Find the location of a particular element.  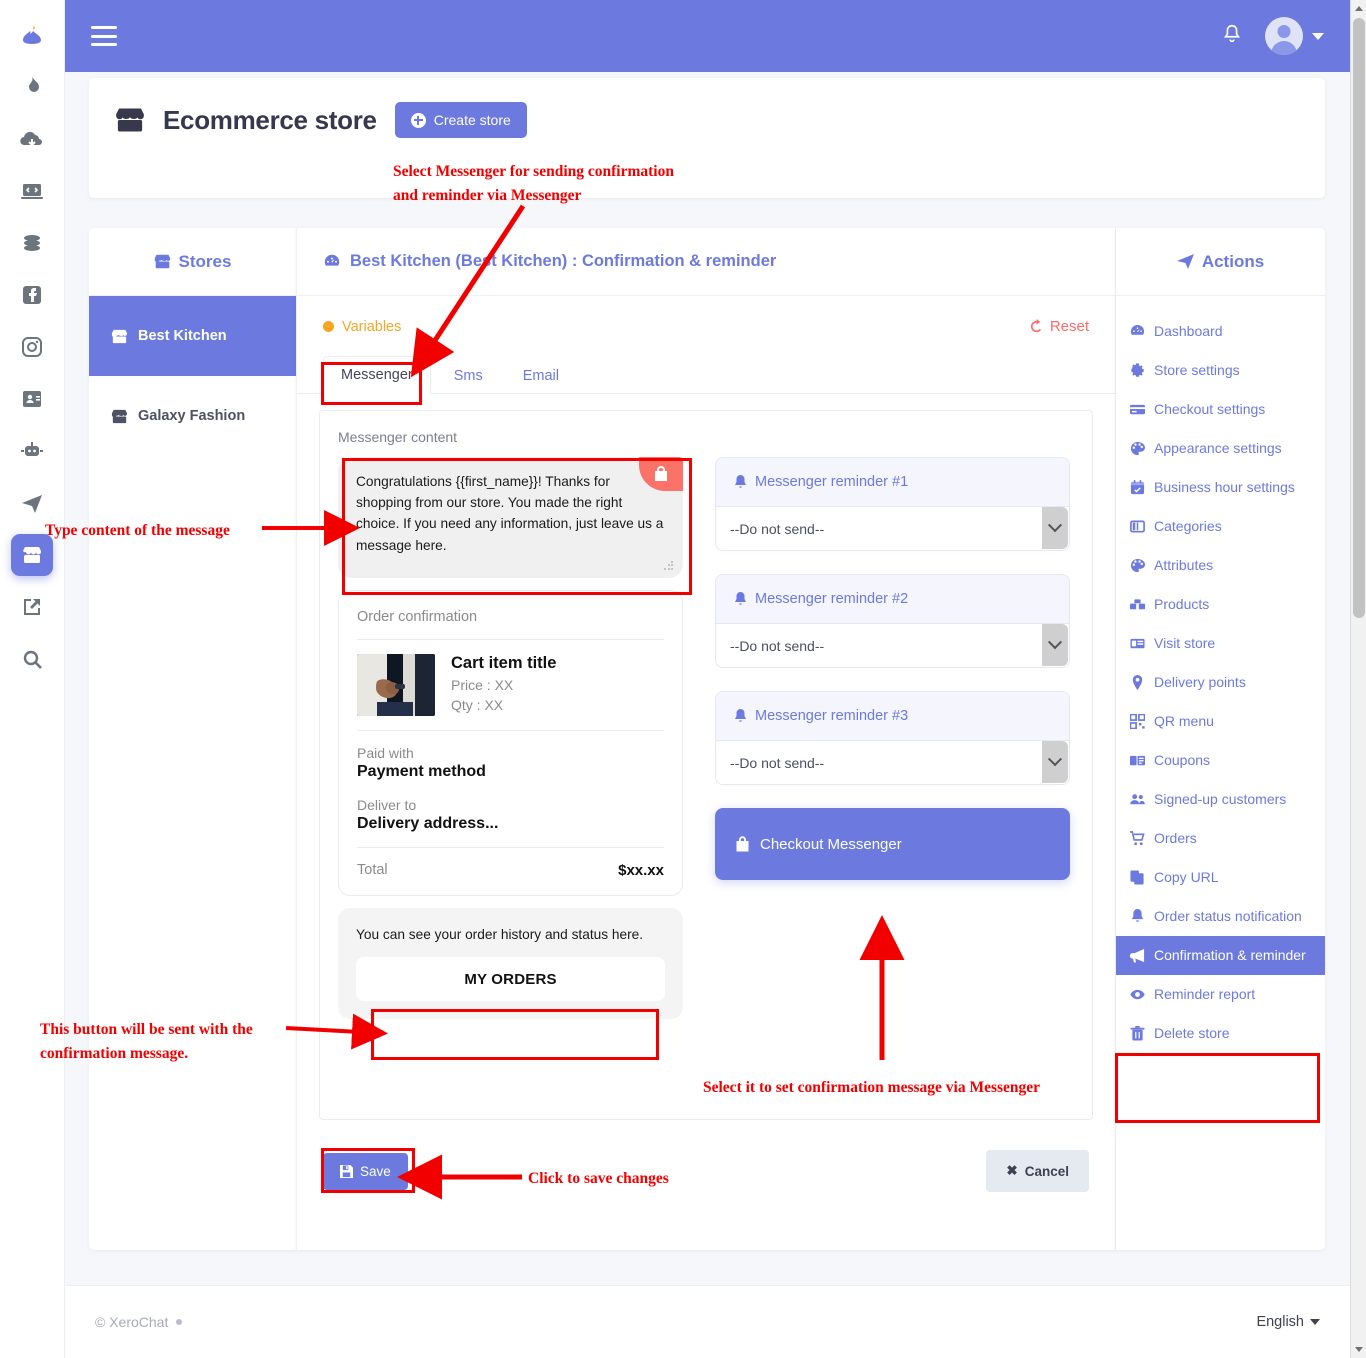

action-item-appearance-settings: Appearance settings is located at coordinates (1220, 448).